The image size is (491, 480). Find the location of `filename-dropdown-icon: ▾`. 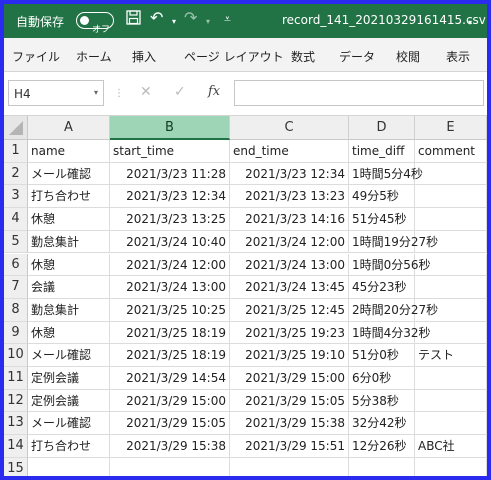

filename-dropdown-icon: ▾ is located at coordinates (470, 22).